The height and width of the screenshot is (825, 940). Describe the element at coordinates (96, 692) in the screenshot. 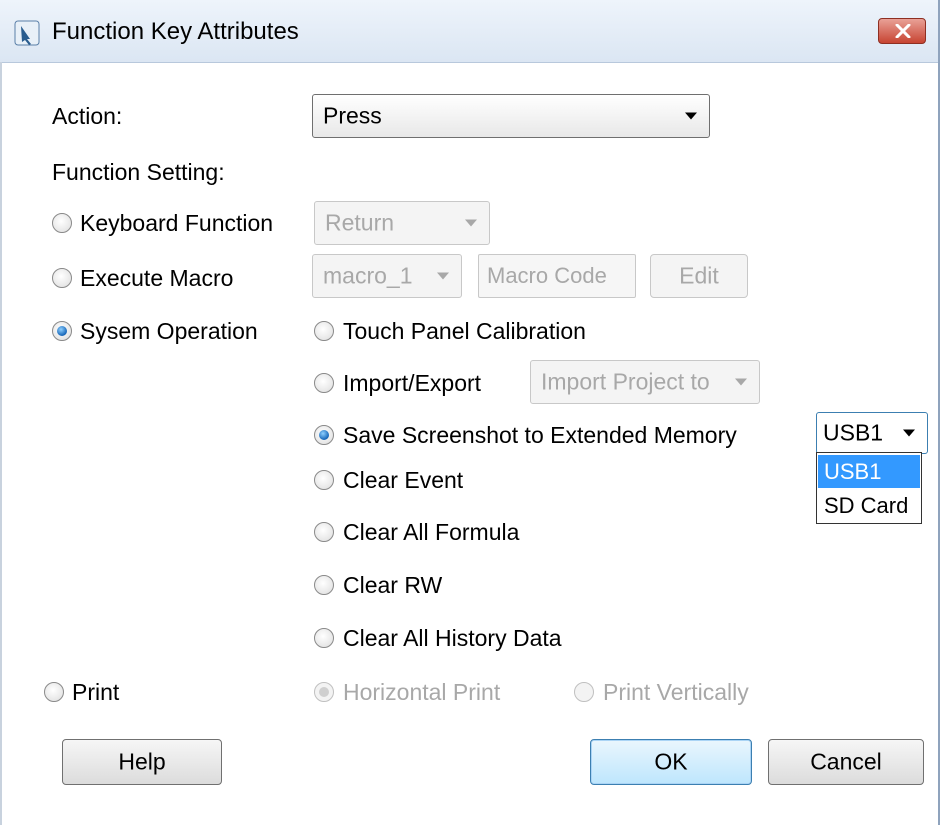

I see `print-label: Print` at that location.